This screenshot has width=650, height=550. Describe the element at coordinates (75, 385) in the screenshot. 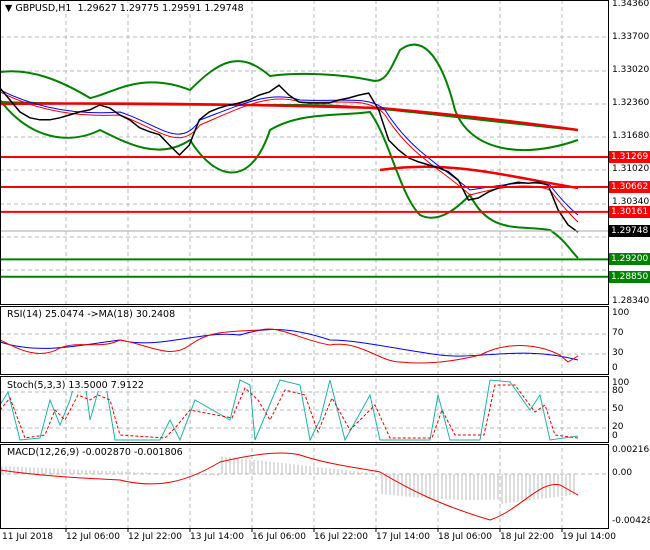

I see `stoch-title: Stoch(5,3,3) 13.5000 7.9122` at that location.